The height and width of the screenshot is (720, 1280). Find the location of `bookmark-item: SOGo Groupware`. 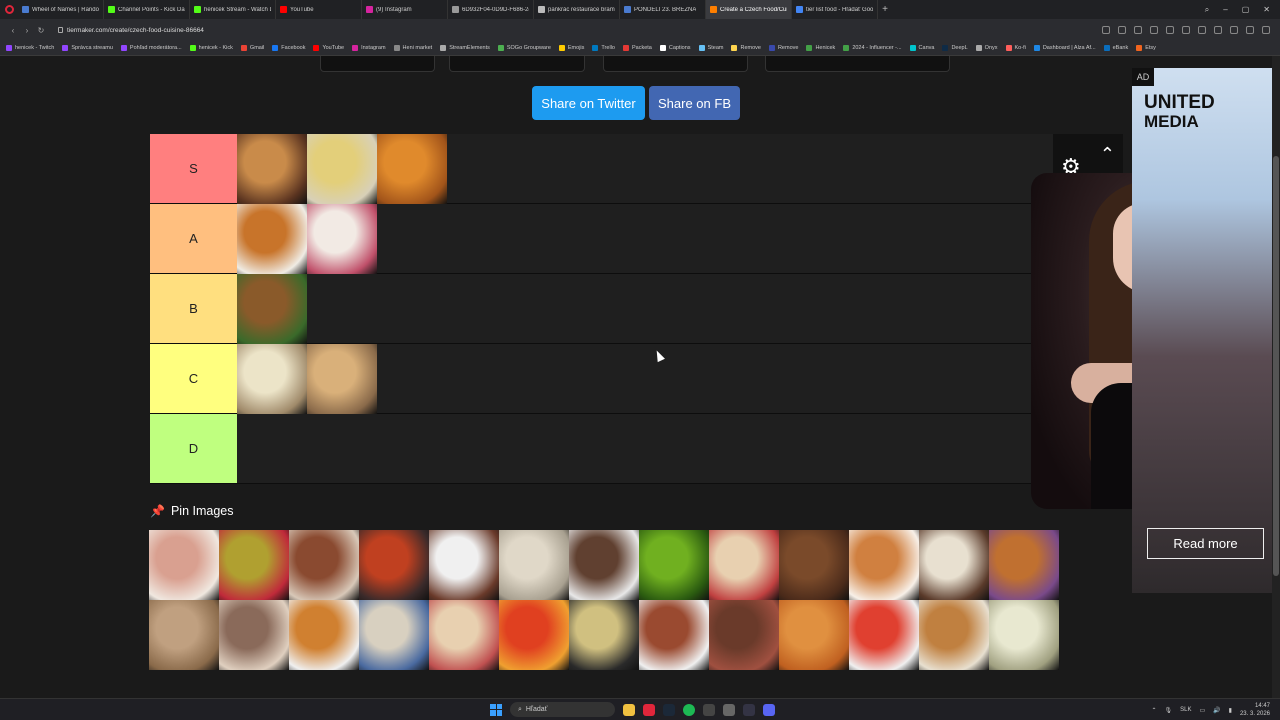

bookmark-item: SOGo Groupware is located at coordinates (524, 48).